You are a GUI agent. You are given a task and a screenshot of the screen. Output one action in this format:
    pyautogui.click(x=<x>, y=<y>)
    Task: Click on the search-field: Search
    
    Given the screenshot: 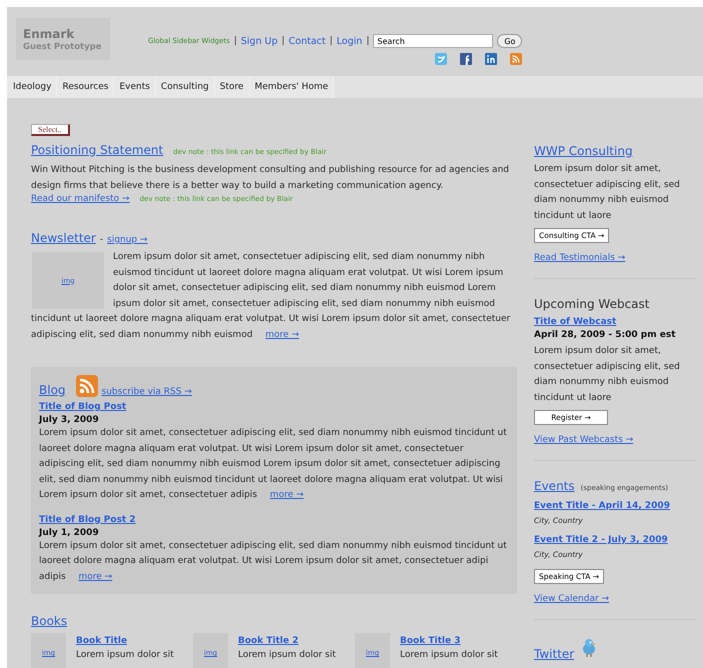 What is the action you would take?
    pyautogui.click(x=433, y=41)
    